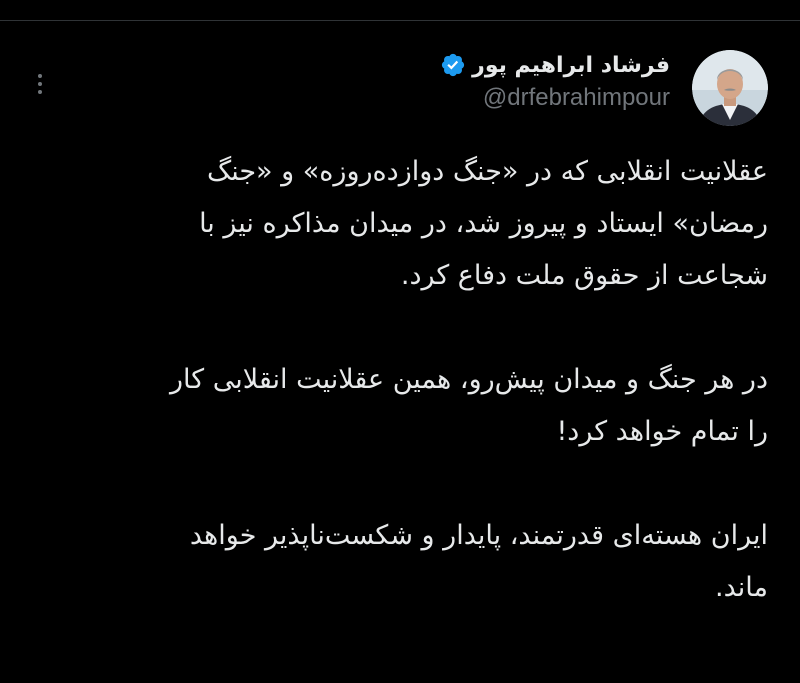 The width and height of the screenshot is (800, 683). I want to click on author-display-name: فرشاد ابراهیم پور, so click(571, 65).